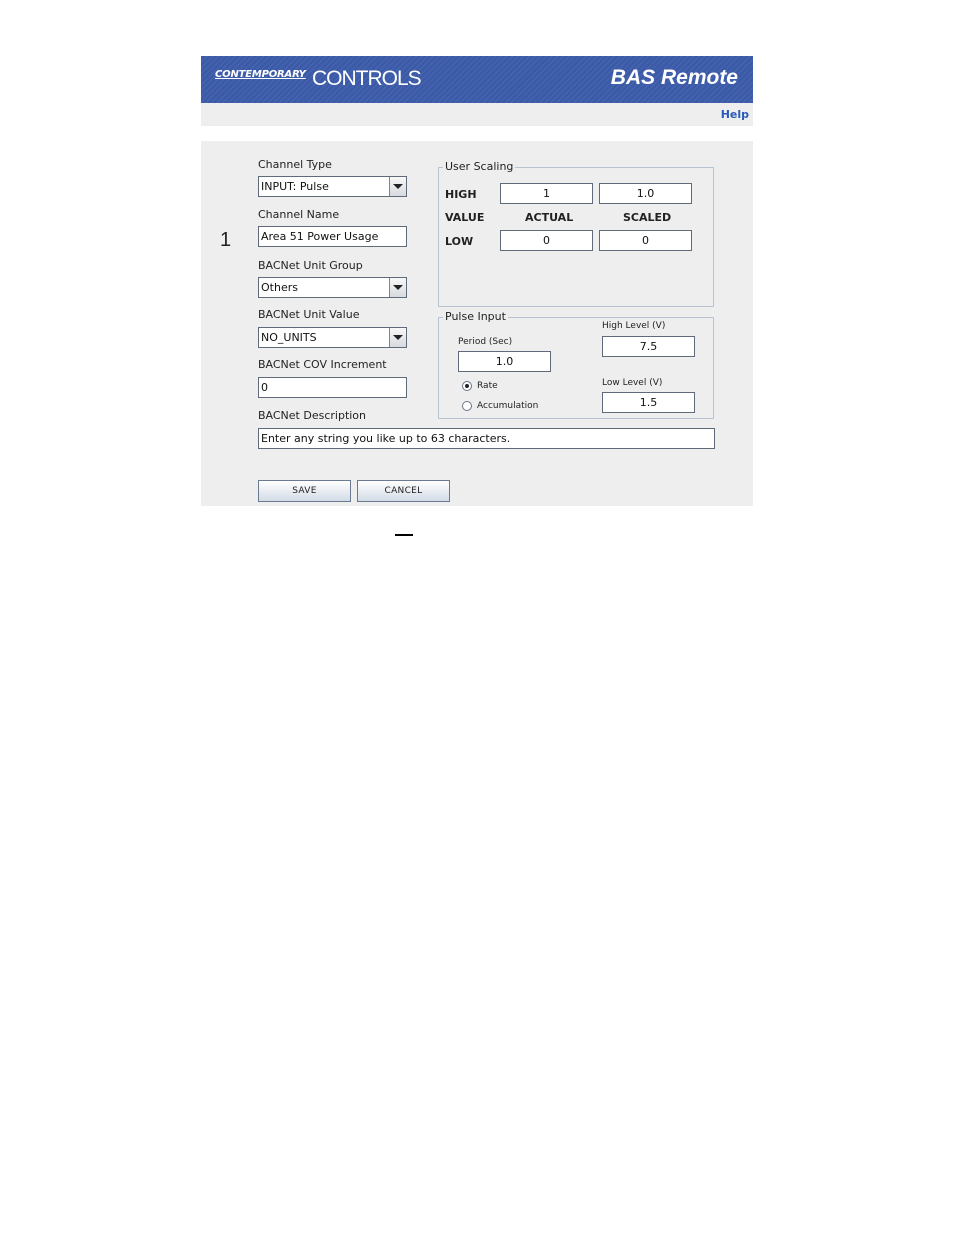 This screenshot has height=1235, width=954. Describe the element at coordinates (487, 386) in the screenshot. I see `rate-label: Rate` at that location.